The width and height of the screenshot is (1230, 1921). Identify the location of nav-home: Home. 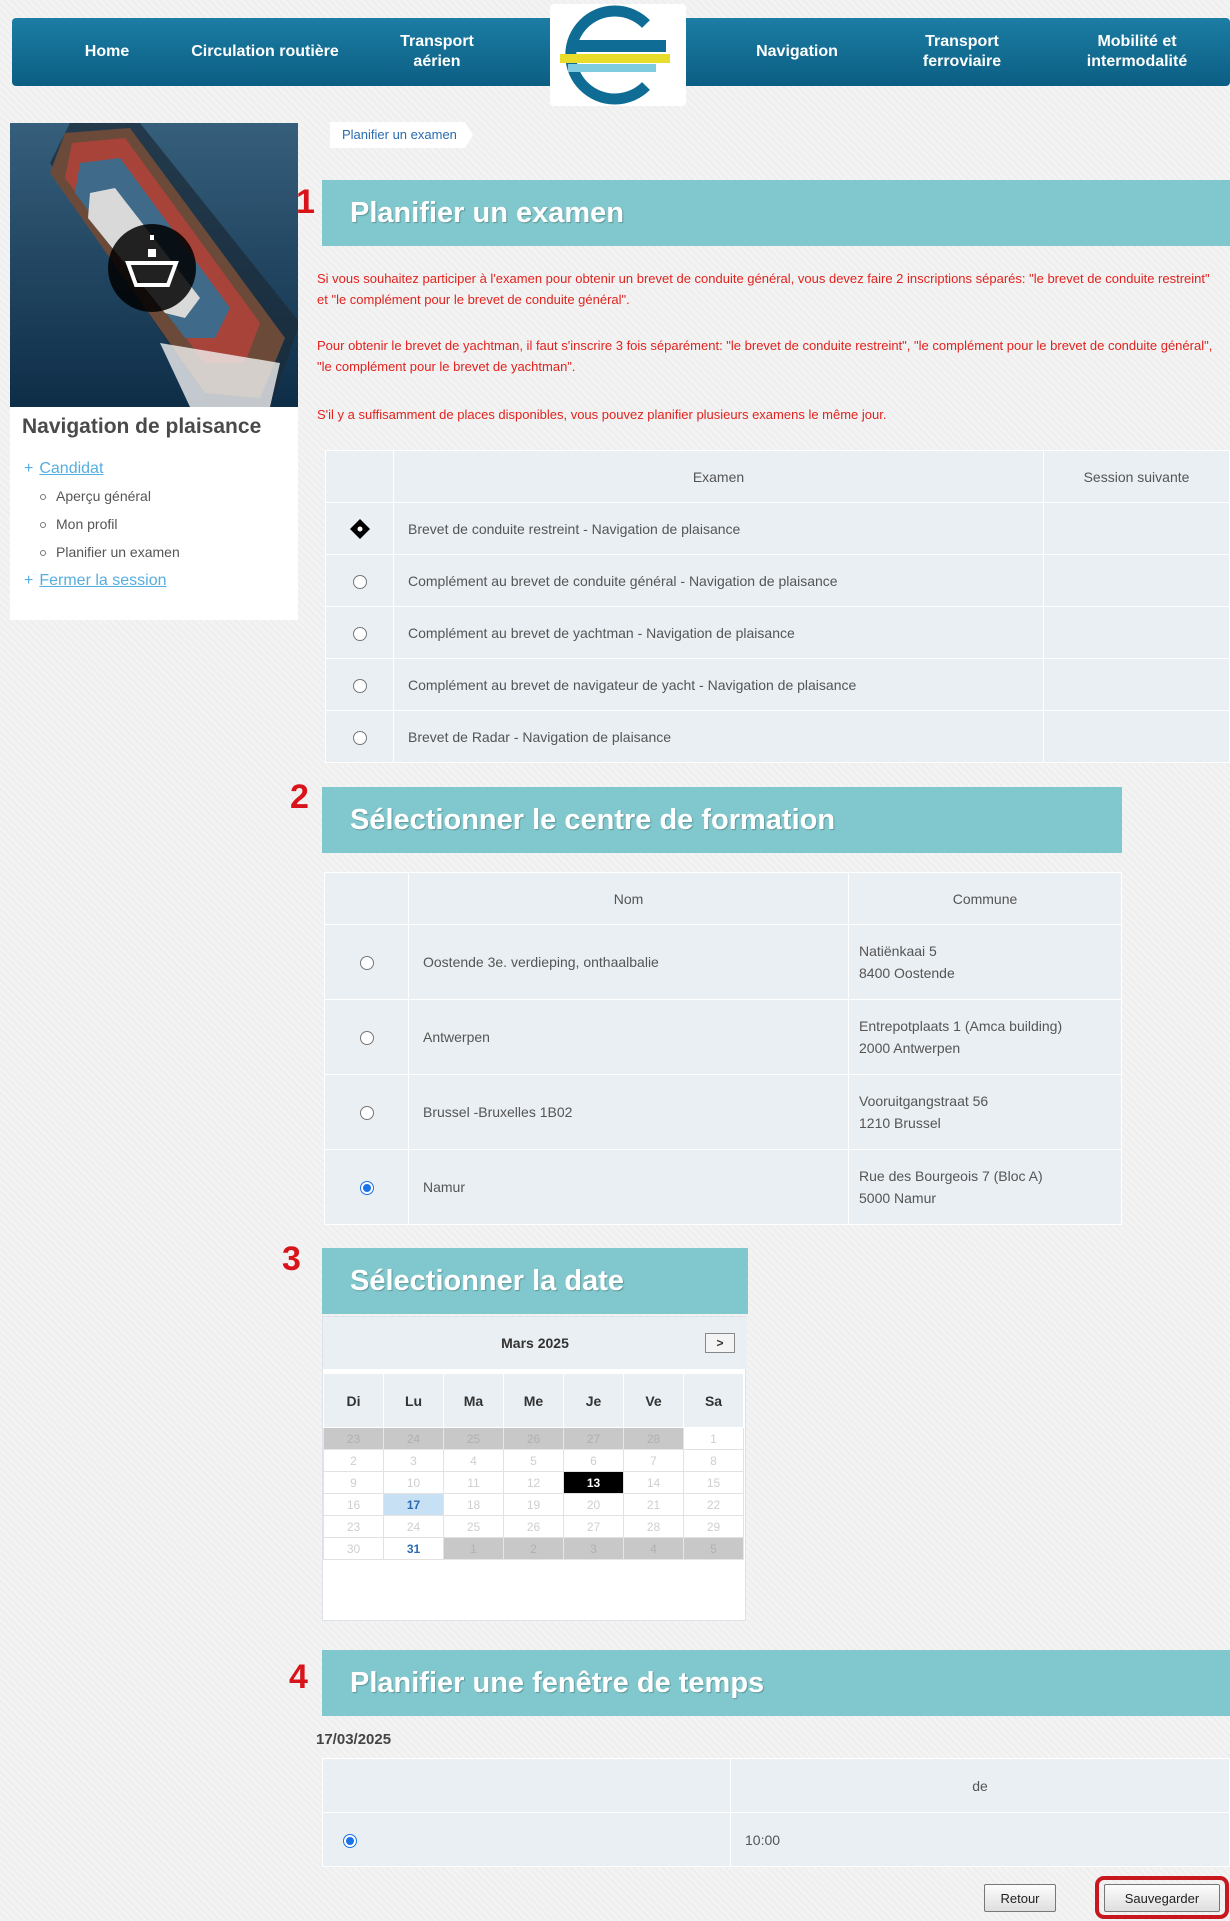
(107, 52).